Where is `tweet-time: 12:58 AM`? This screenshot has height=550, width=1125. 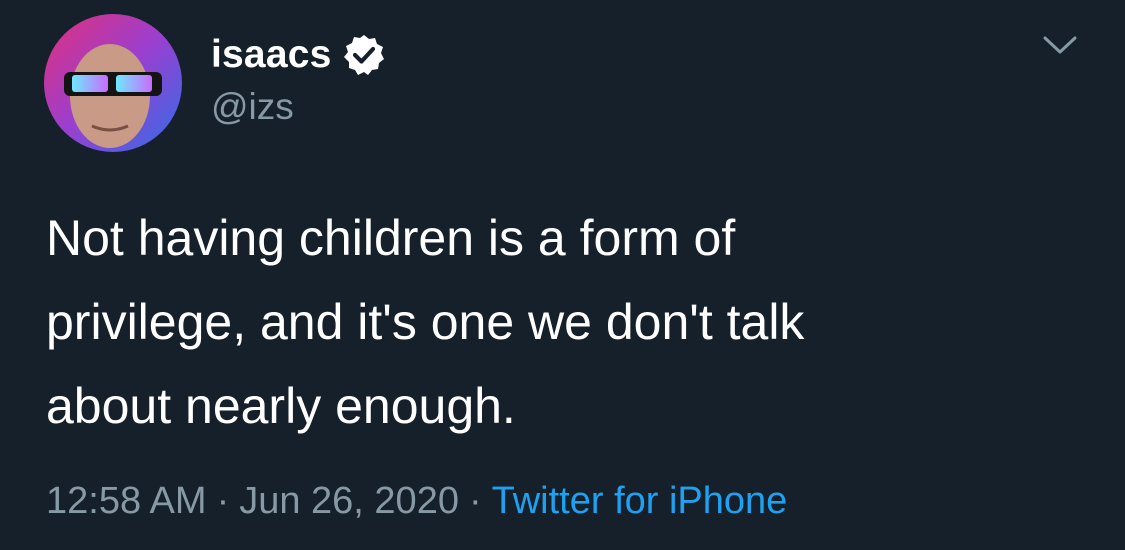 tweet-time: 12:58 AM is located at coordinates (126, 501).